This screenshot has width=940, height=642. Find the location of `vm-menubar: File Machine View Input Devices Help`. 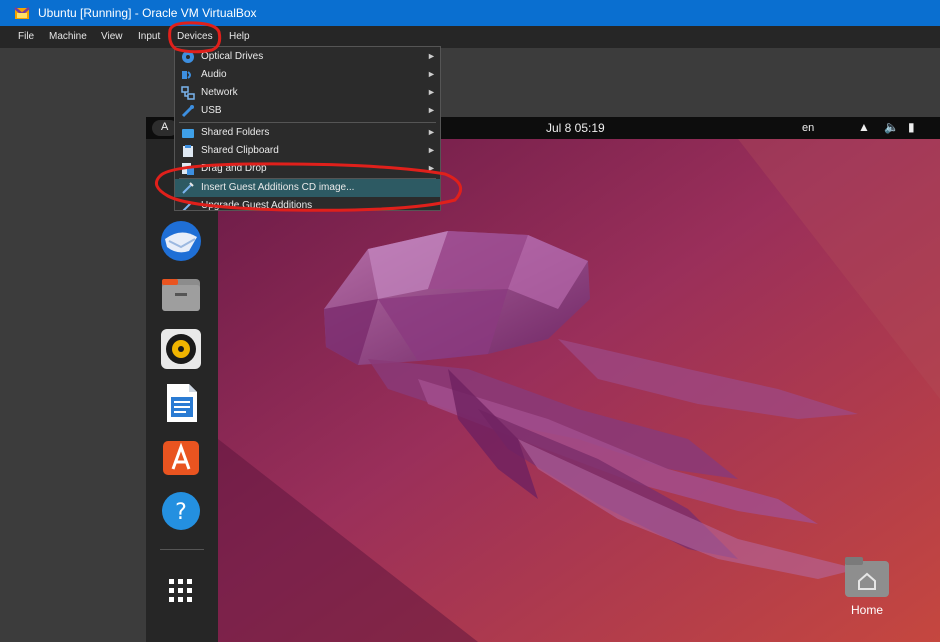

vm-menubar: File Machine View Input Devices Help is located at coordinates (470, 37).